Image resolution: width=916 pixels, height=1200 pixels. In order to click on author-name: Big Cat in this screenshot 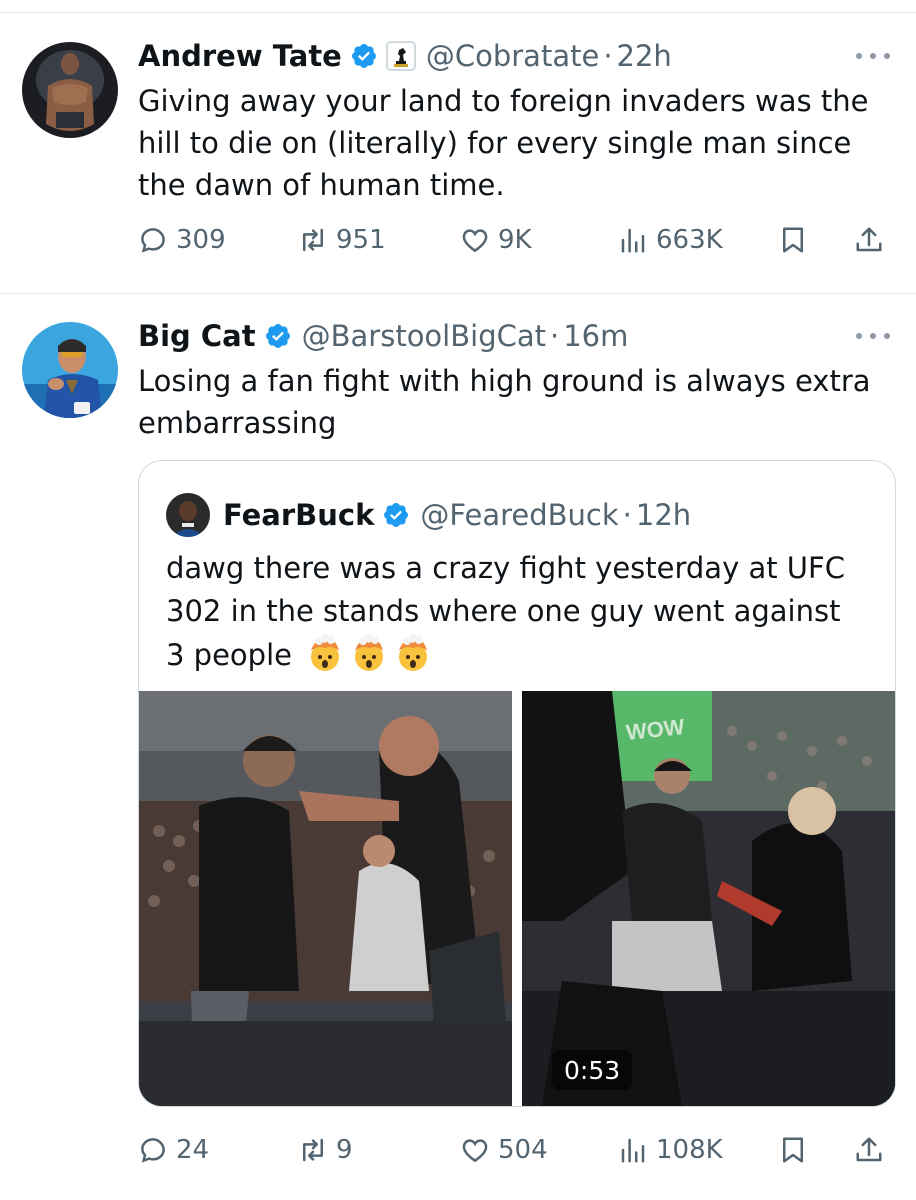, I will do `click(197, 336)`.